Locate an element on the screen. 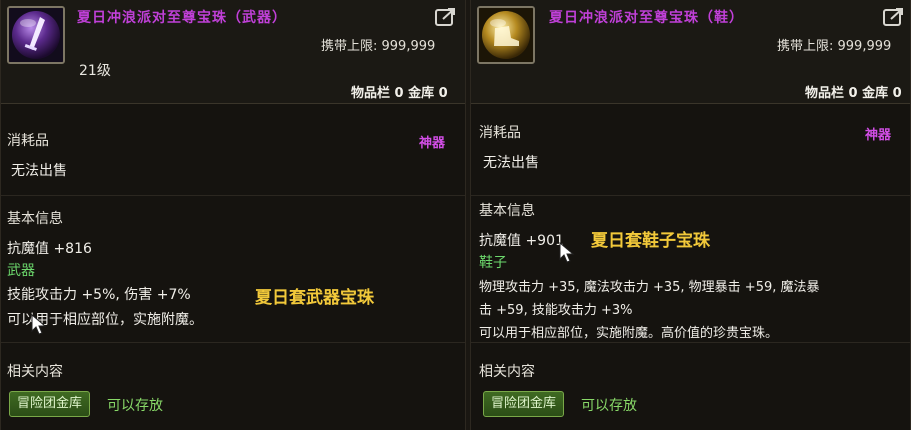 Image resolution: width=911 pixels, height=430 pixels. slot-label: 武器 is located at coordinates (21, 271).